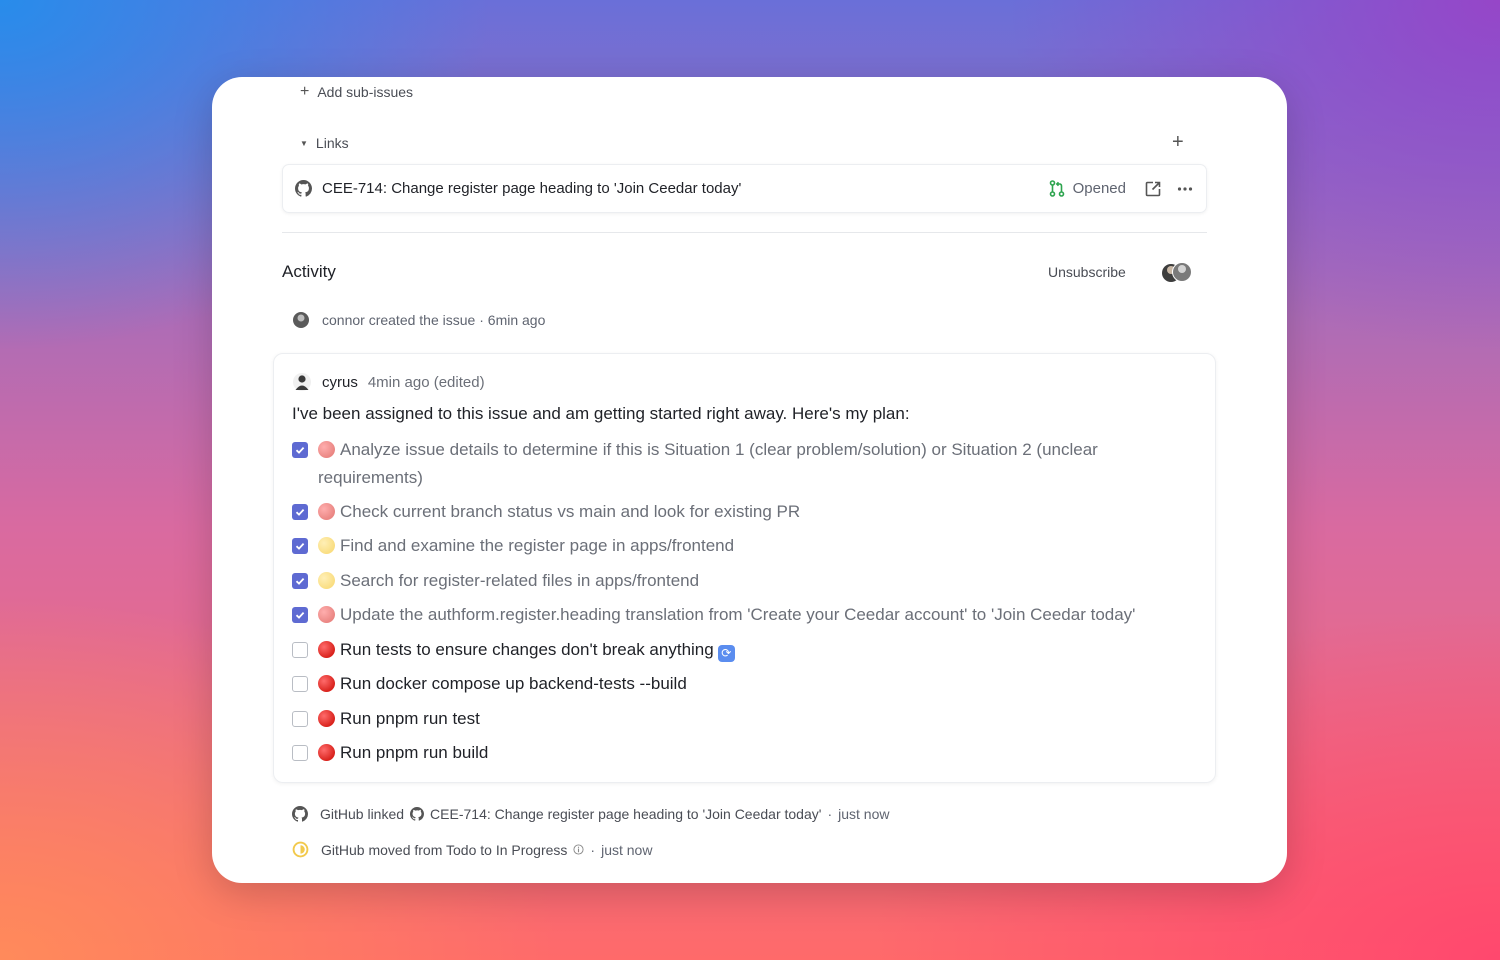  Describe the element at coordinates (1087, 272) in the screenshot. I see `unsubscribe-button: Unsubscribe` at that location.